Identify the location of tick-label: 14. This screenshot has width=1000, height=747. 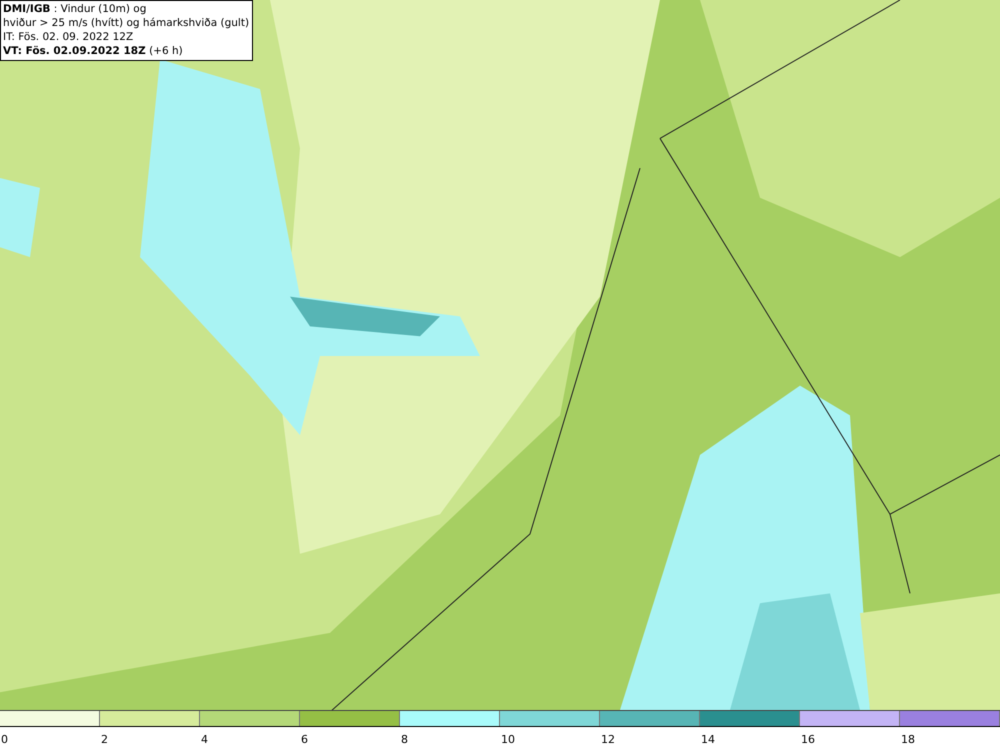
(708, 739).